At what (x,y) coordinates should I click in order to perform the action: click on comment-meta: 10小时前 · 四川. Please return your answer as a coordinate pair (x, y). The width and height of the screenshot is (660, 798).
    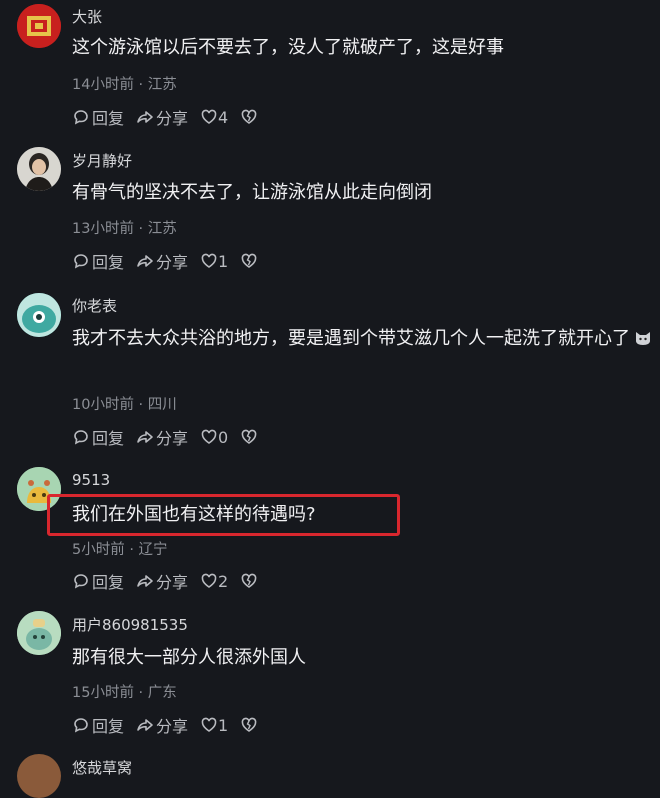
    Looking at the image, I should click on (124, 405).